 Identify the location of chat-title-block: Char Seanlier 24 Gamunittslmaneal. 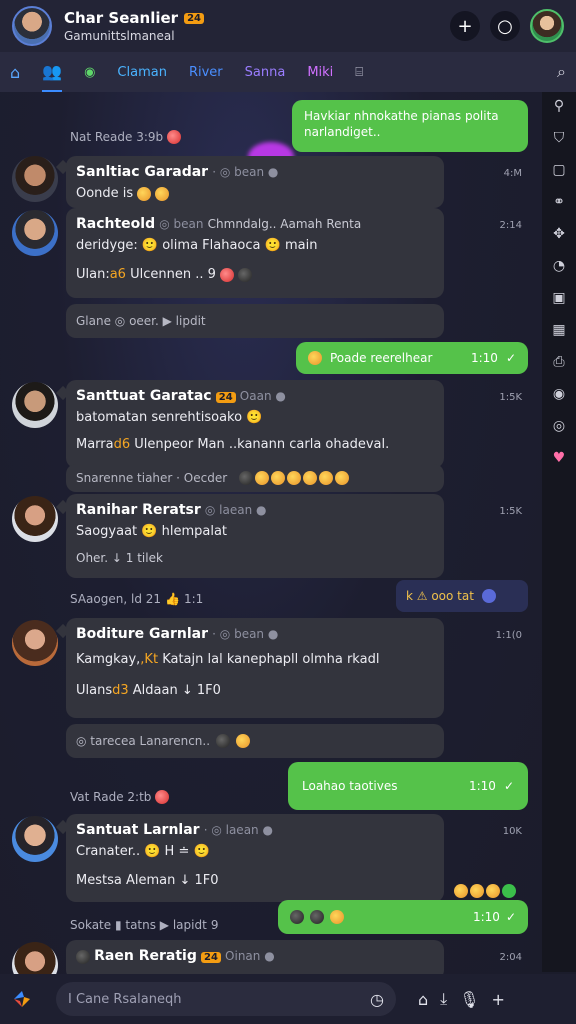
(134, 26).